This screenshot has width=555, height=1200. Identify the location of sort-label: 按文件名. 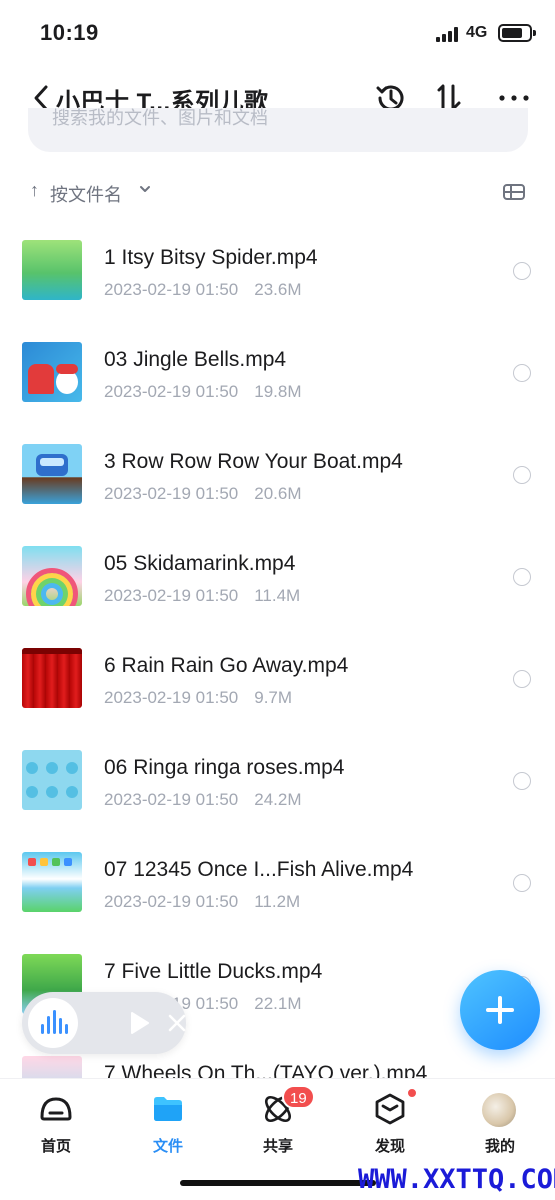
(86, 194).